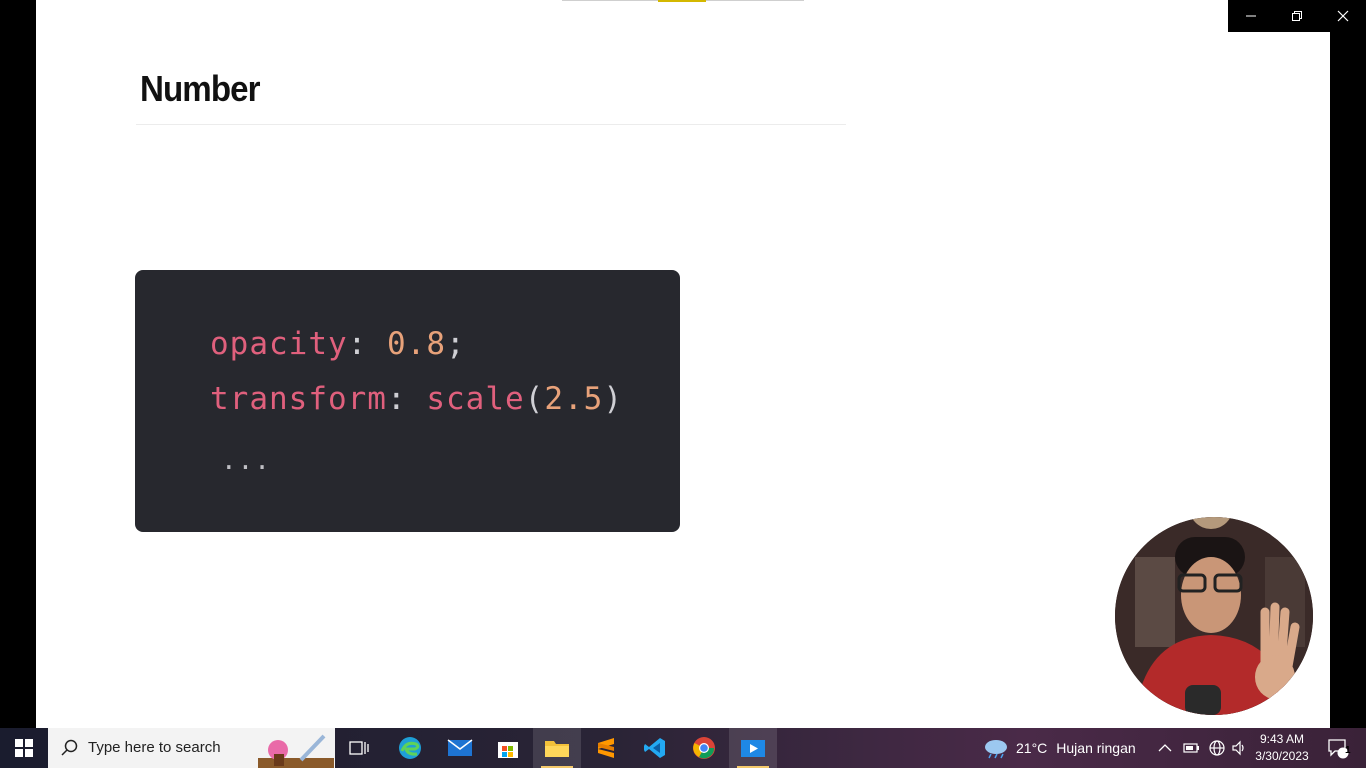  I want to click on mail-button, so click(460, 748).